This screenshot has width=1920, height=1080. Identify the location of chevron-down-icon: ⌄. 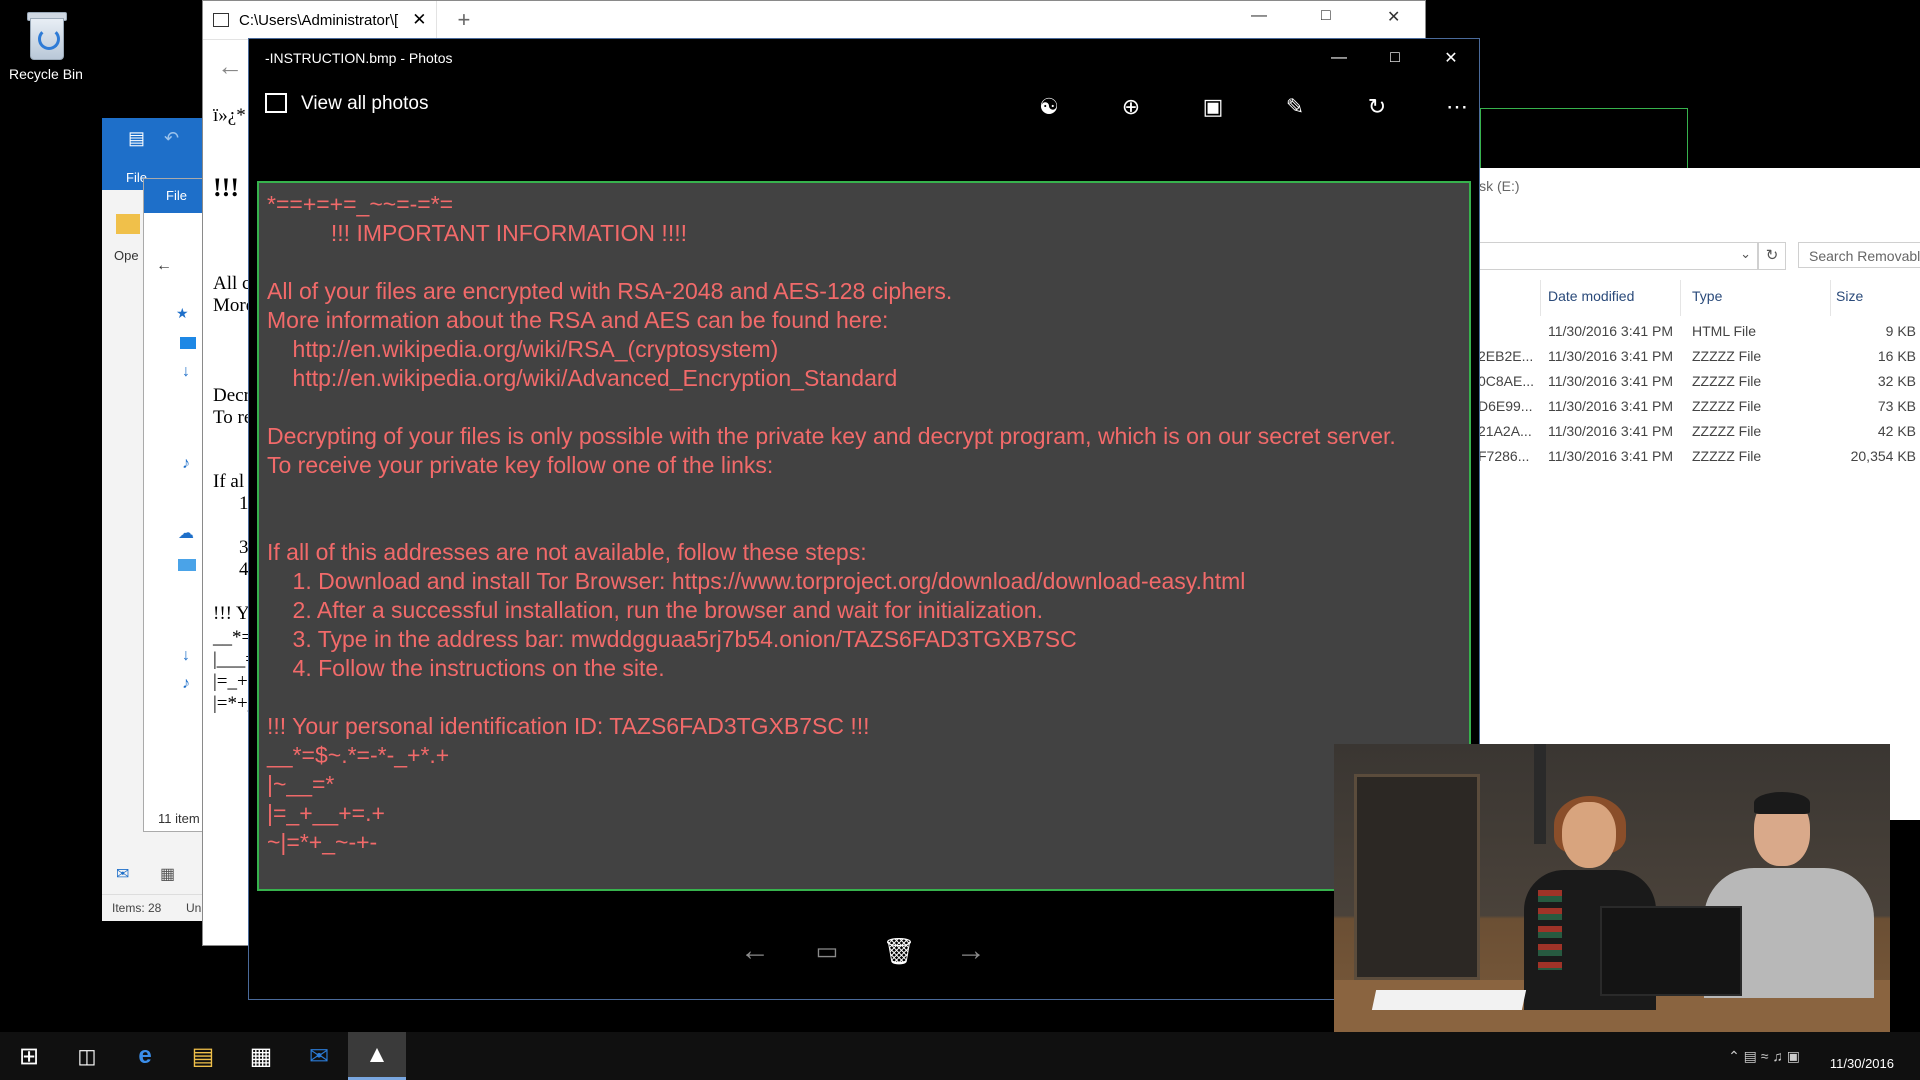
(1745, 254).